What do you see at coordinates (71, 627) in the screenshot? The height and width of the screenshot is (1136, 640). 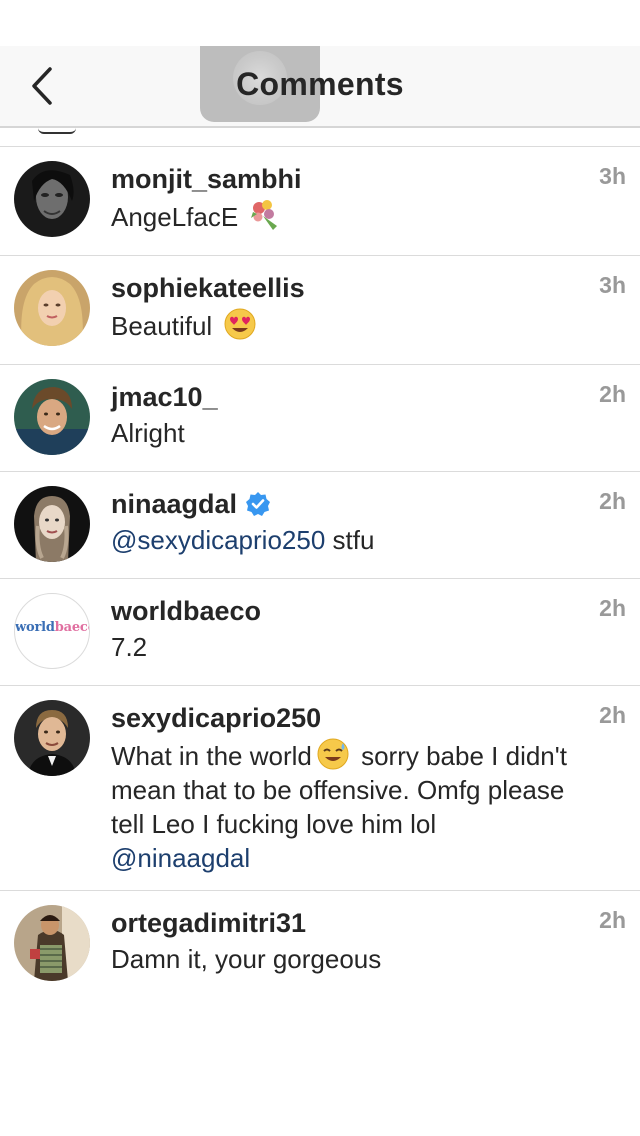 I see `avatar-logo-text-b: baeco` at bounding box center [71, 627].